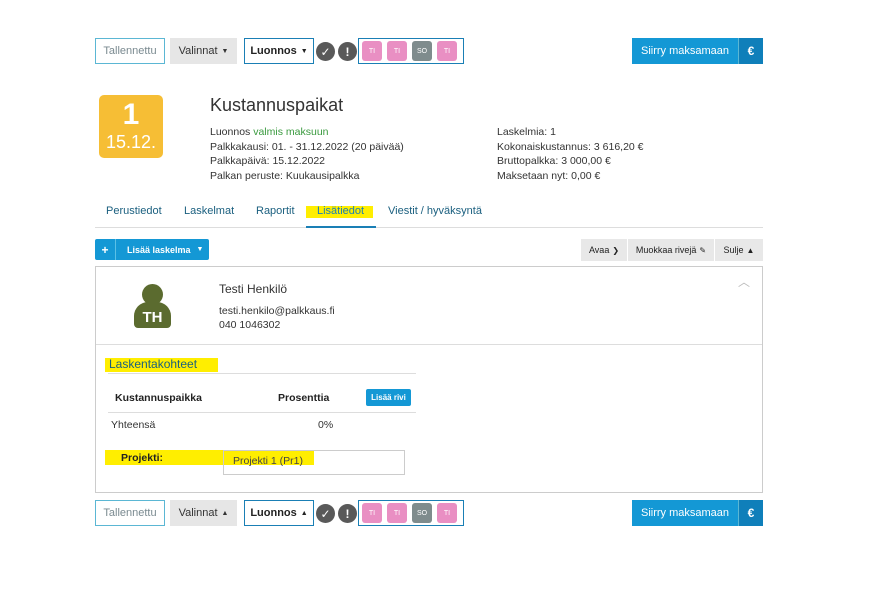 This screenshot has width=885, height=615. What do you see at coordinates (554, 161) in the screenshot?
I see `gross-salary: Bruttopalkka: 3 000,00 €` at bounding box center [554, 161].